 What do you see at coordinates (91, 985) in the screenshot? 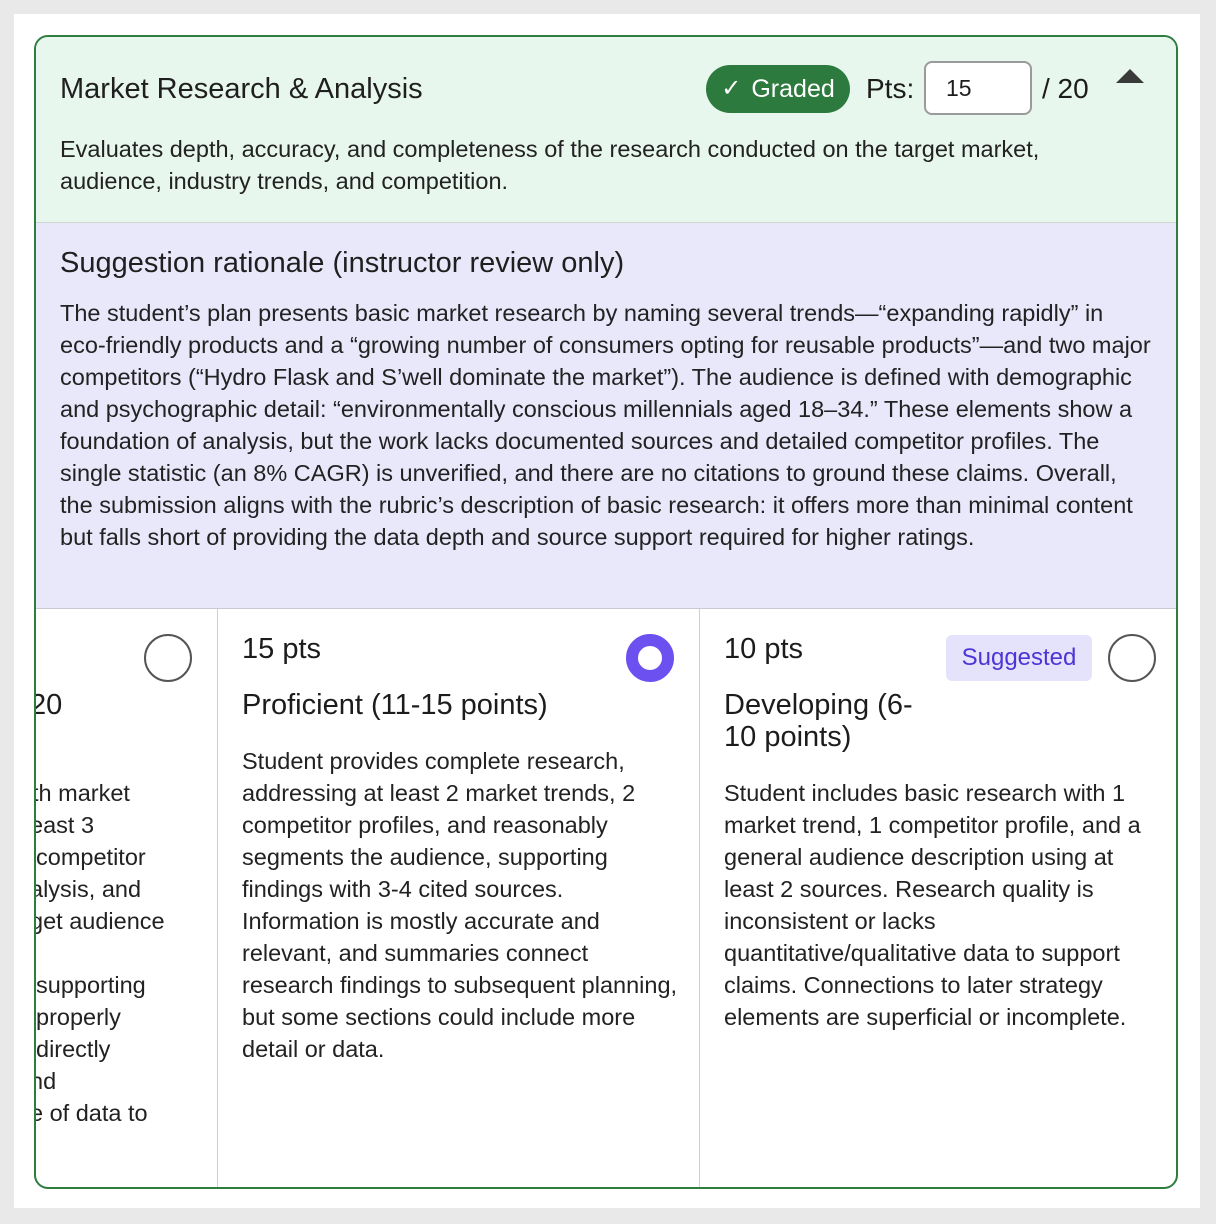
I see `level-text-fragment: supporting` at bounding box center [91, 985].